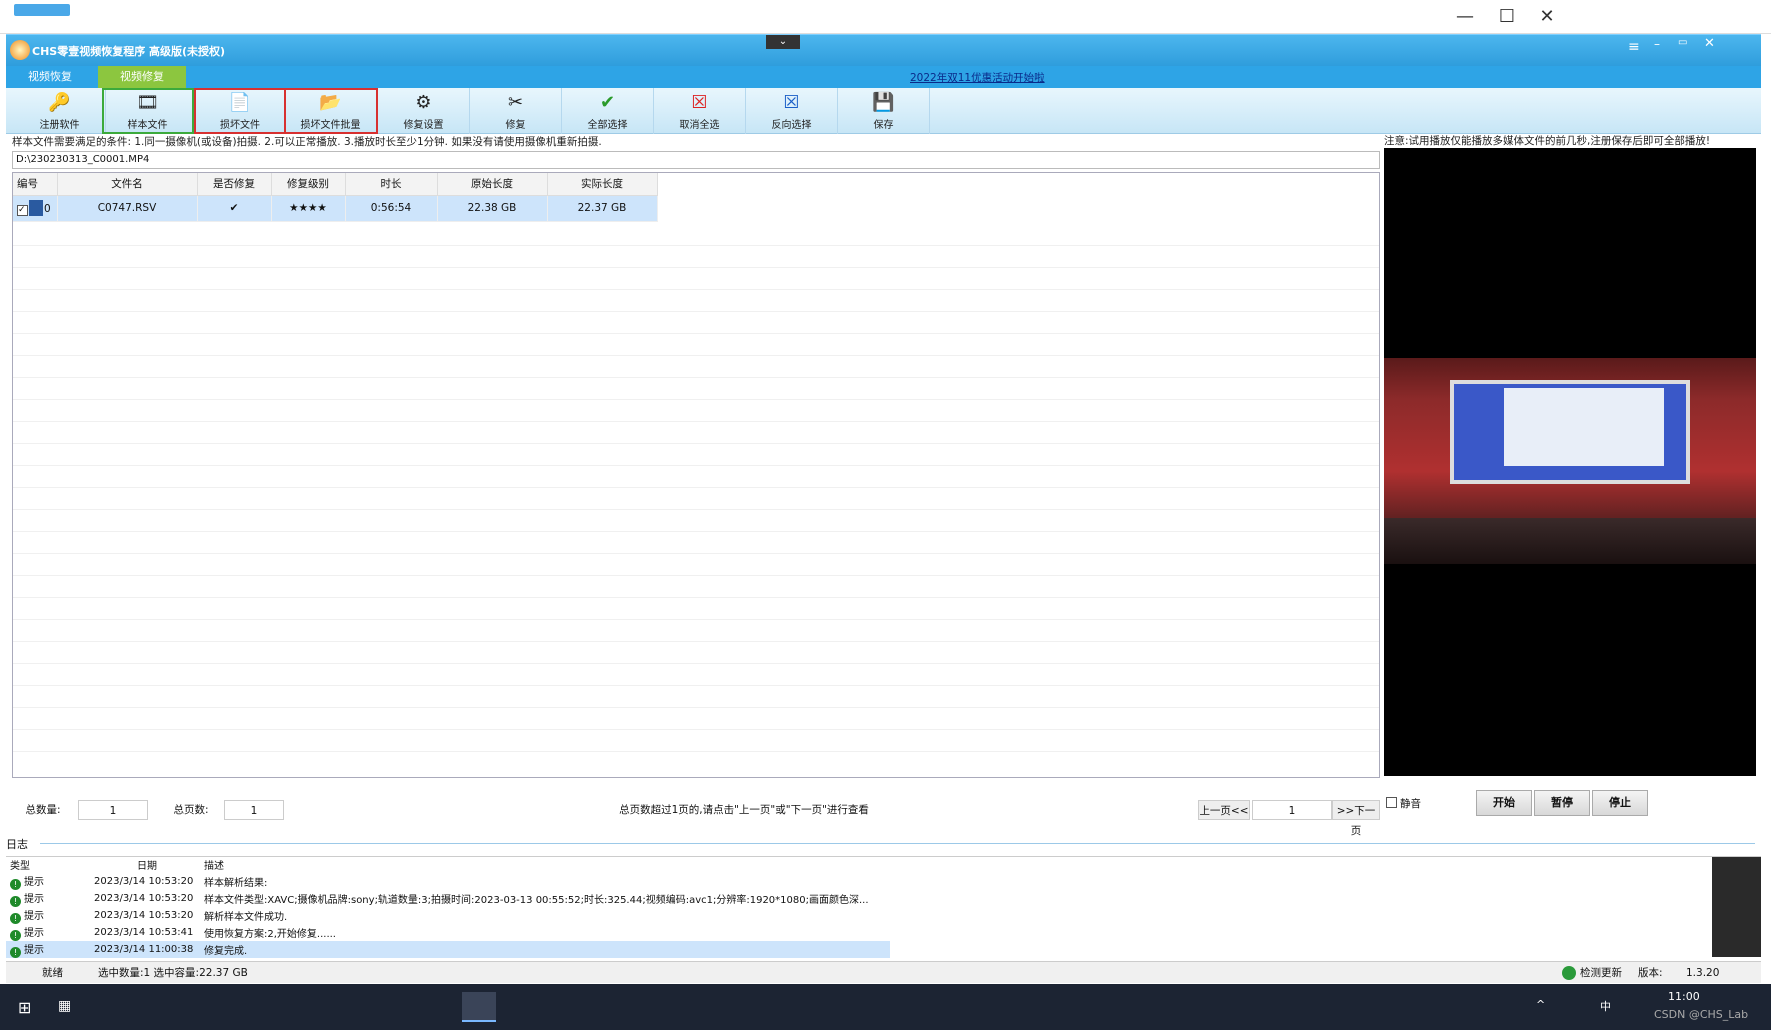  Describe the element at coordinates (608, 111) in the screenshot. I see `select-all-button: ✔ 全部选择` at that location.